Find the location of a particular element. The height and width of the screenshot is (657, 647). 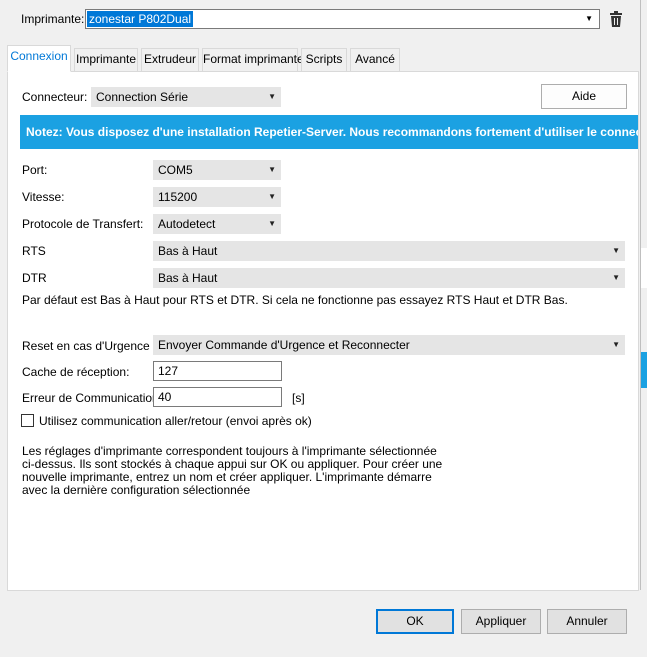

protocol-select: Autodetect ▼ is located at coordinates (217, 224).